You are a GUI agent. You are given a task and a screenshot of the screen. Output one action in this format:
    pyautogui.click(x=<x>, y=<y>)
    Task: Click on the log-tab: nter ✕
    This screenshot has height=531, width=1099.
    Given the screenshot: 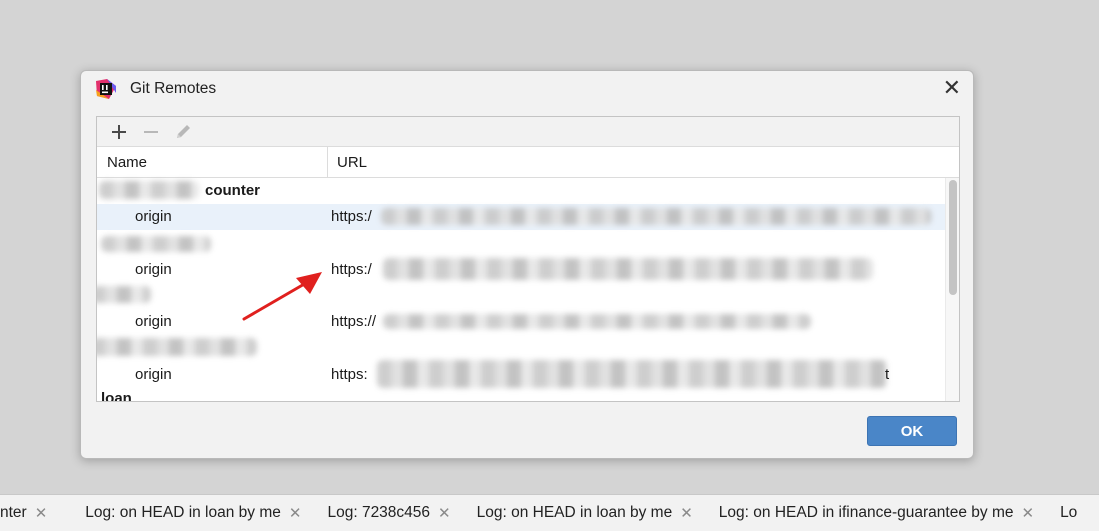 What is the action you would take?
    pyautogui.click(x=33, y=513)
    